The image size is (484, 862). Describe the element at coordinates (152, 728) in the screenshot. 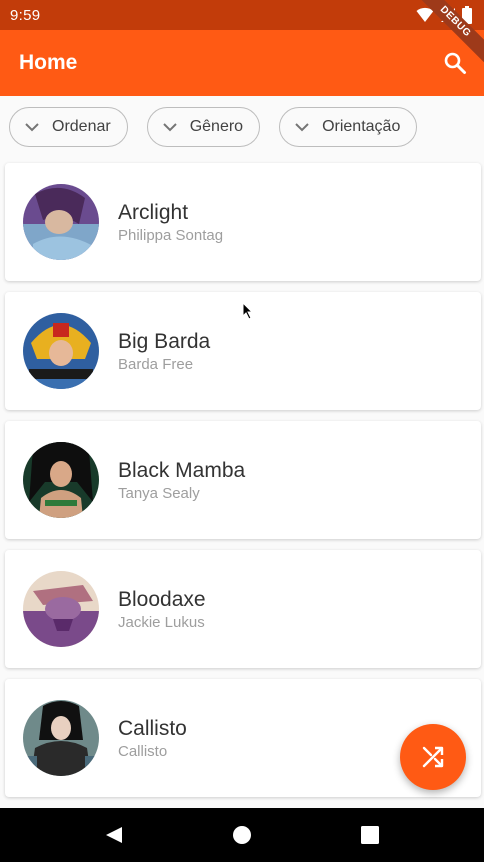

I see `character-name: Callisto` at that location.